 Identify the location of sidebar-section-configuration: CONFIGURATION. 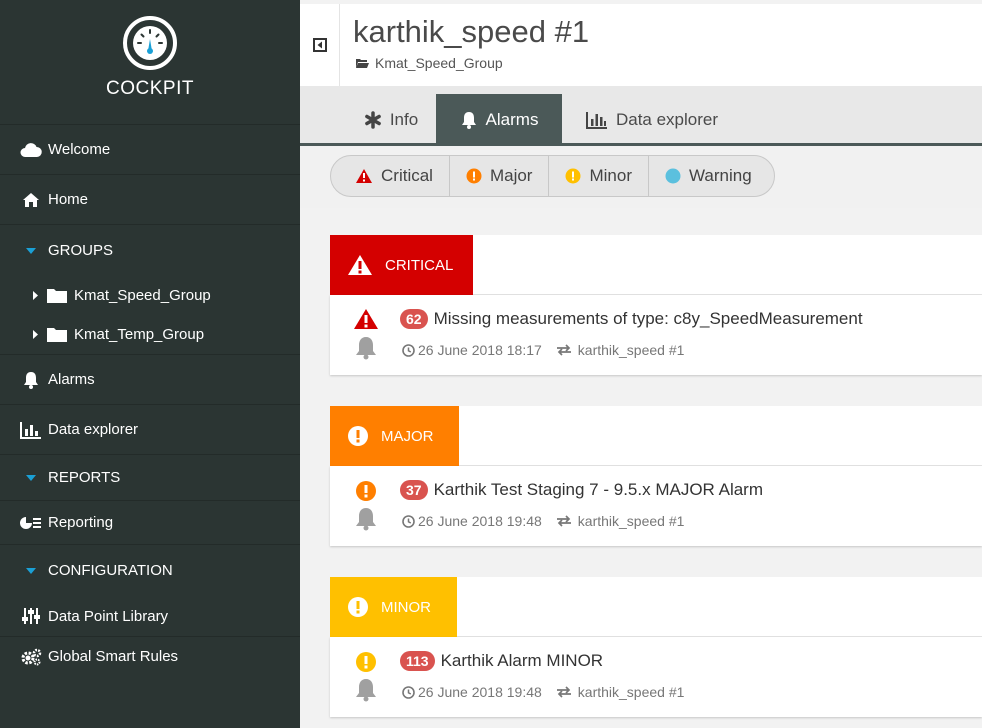
(150, 570).